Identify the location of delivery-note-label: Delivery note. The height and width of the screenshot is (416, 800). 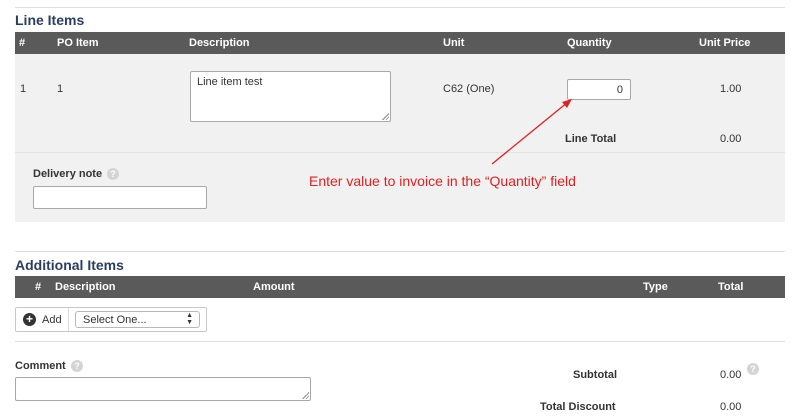
(68, 174).